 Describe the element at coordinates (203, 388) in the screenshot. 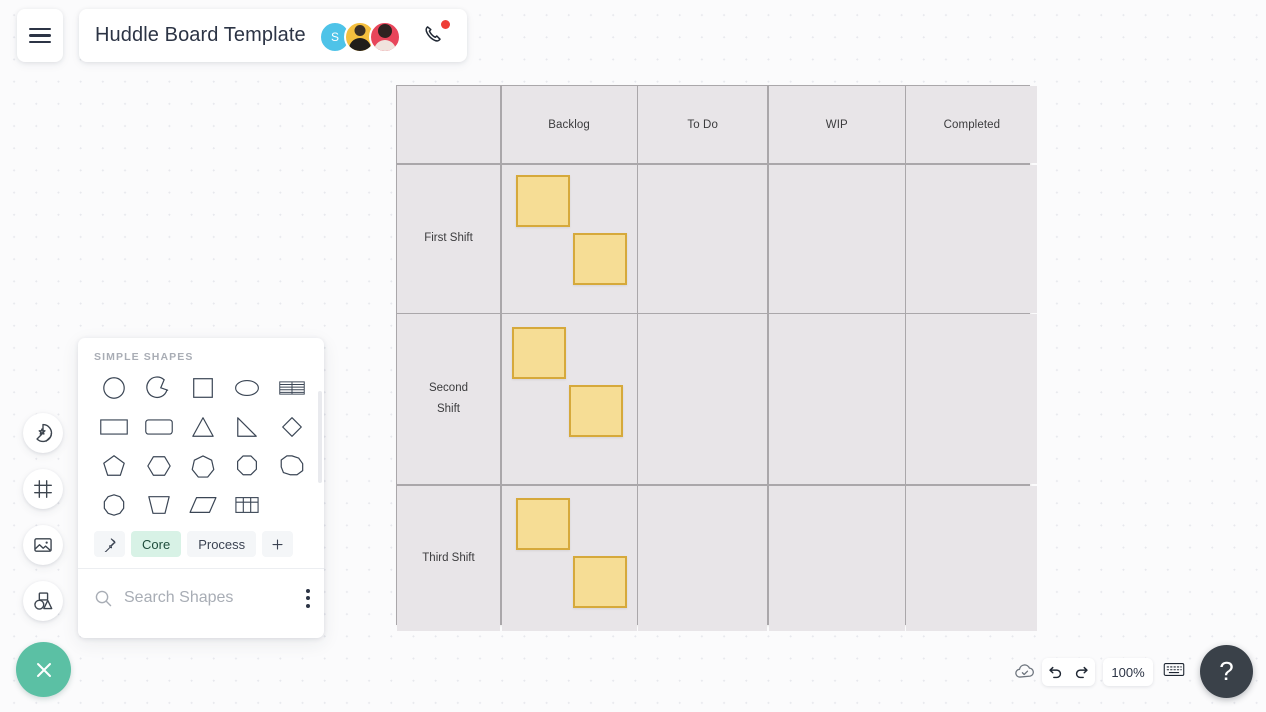

I see `shape-square` at that location.